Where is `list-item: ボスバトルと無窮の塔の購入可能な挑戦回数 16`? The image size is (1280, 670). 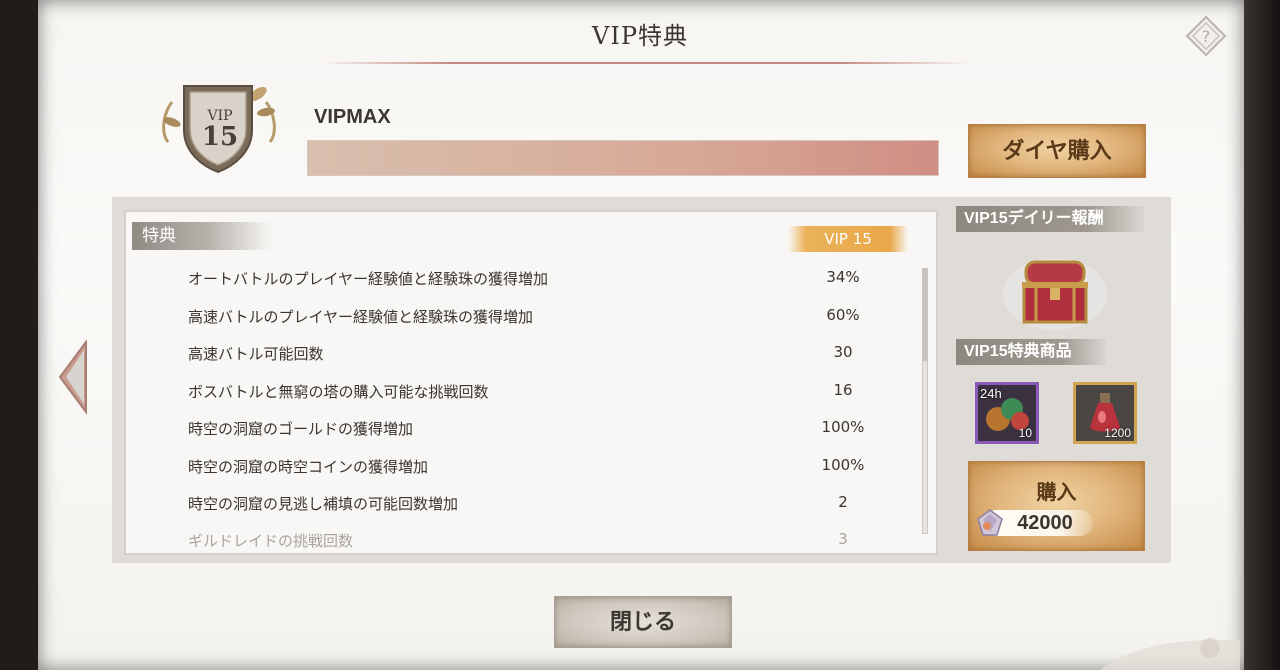
list-item: ボスバトルと無窮の塔の購入可能な挑戦回数 16 is located at coordinates (538, 393).